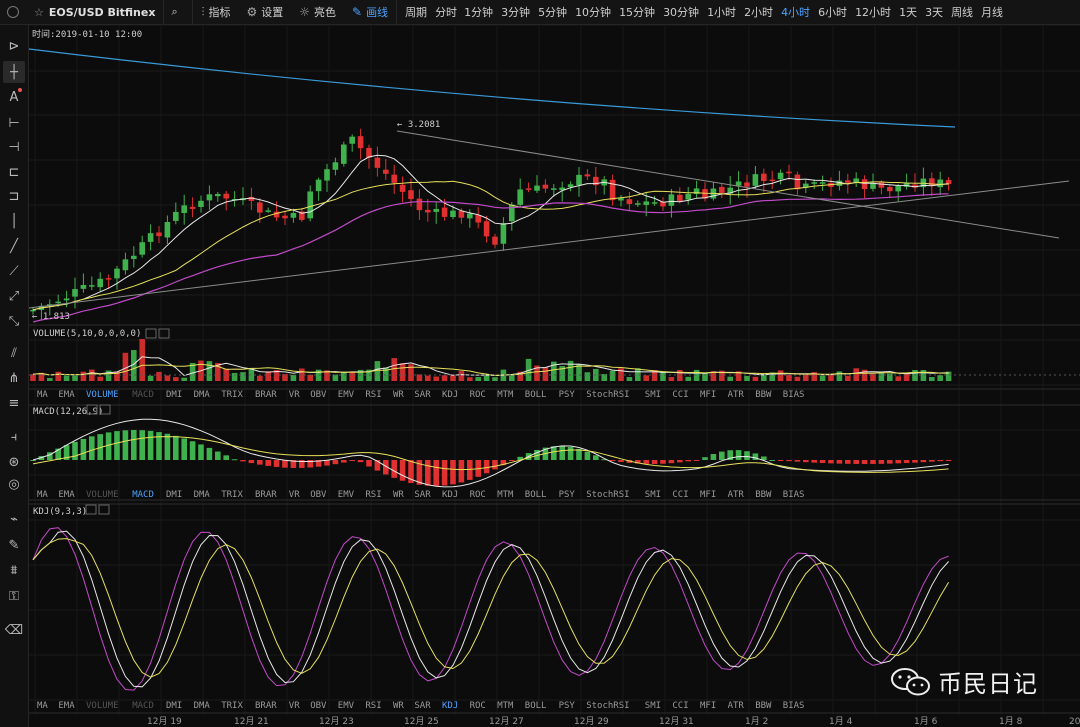 Image resolution: width=1080 pixels, height=727 pixels. What do you see at coordinates (14, 46) in the screenshot?
I see `cursor-icon: ⊳` at bounding box center [14, 46].